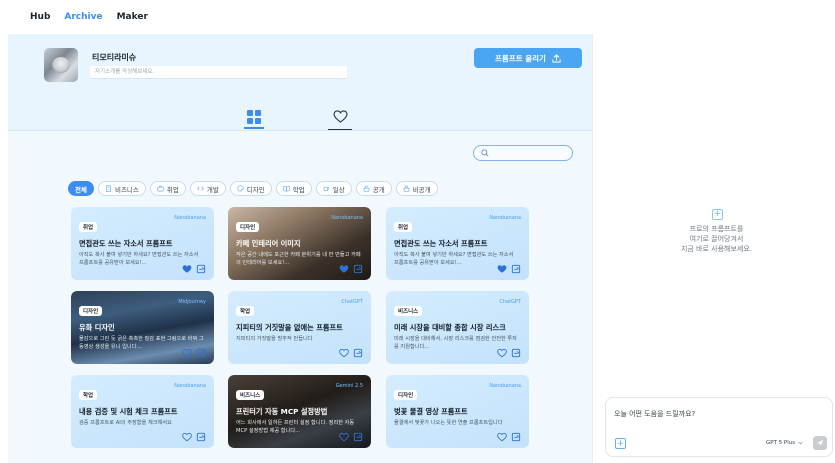 The height and width of the screenshot is (463, 835). Describe the element at coordinates (128, 411) in the screenshot. I see `card-title: 내용 검증 및 시험 체크 프롬프트` at that location.